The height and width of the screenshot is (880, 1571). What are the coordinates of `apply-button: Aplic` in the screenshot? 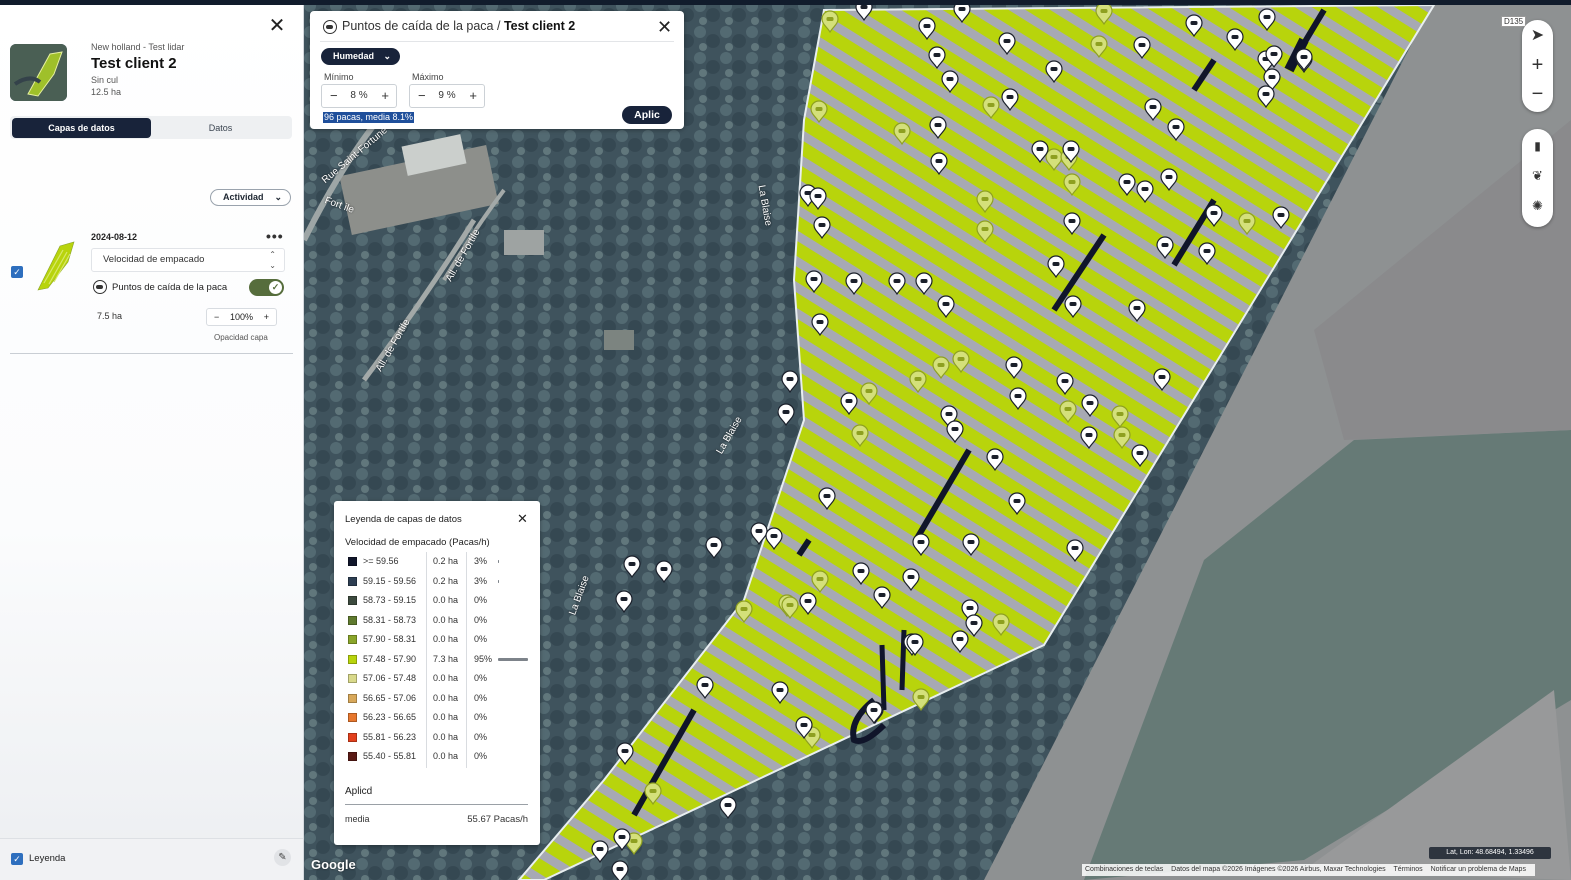 It's located at (647, 115).